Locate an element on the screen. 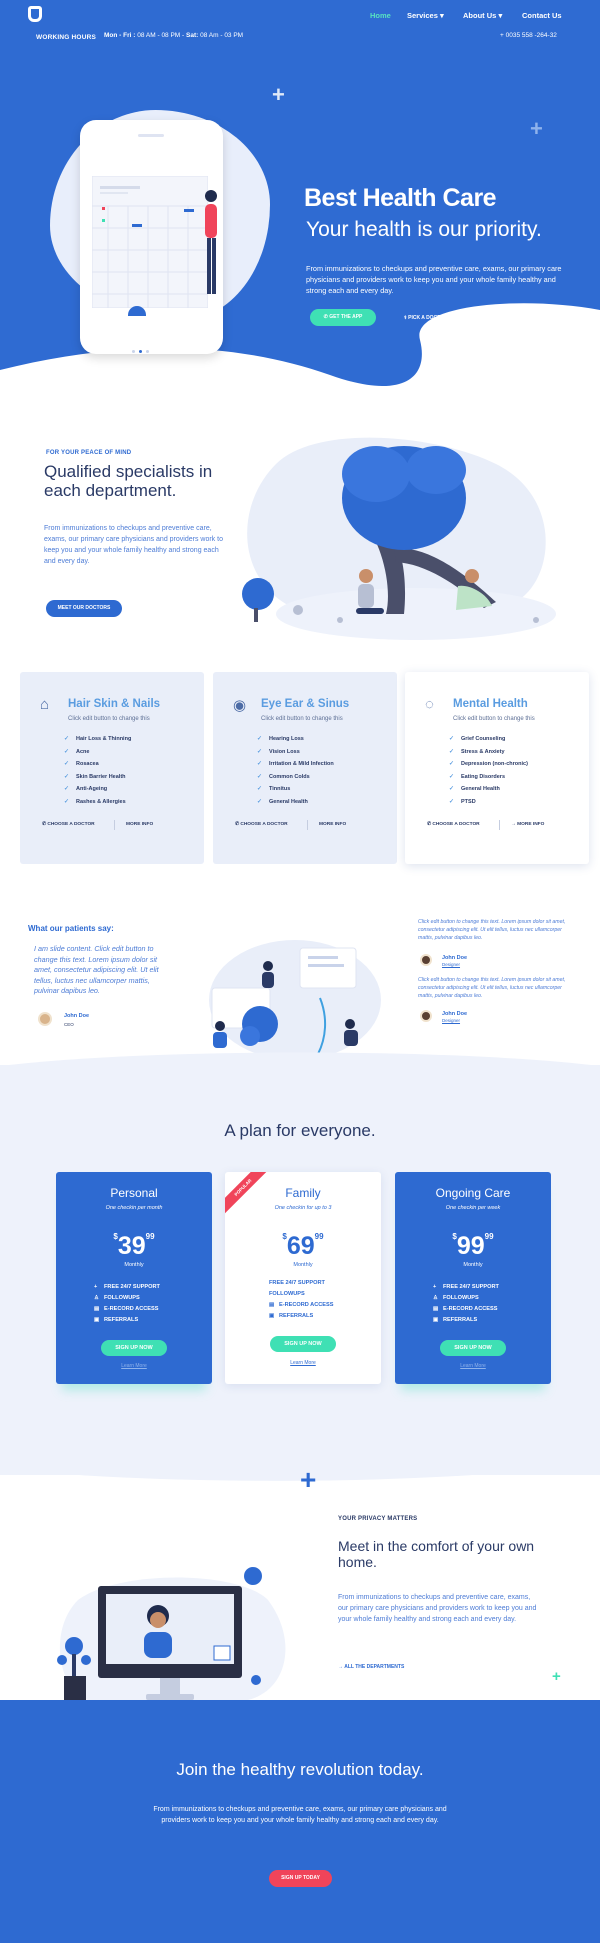  list-item: ✓ General Health is located at coordinates (488, 792).